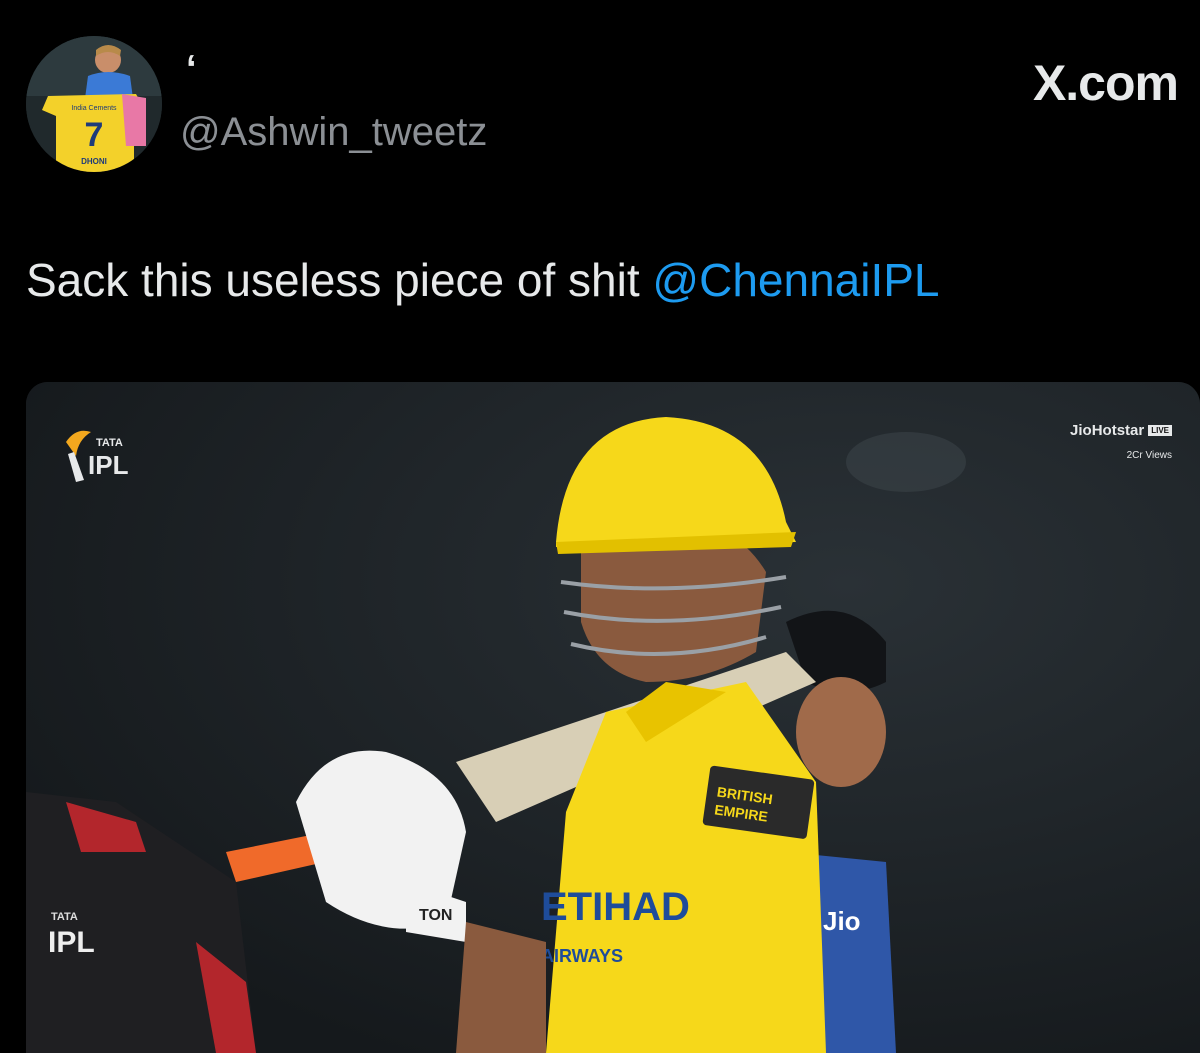  Describe the element at coordinates (71, 942) in the screenshot. I see `umpire-logo-bottom: IPL` at that location.